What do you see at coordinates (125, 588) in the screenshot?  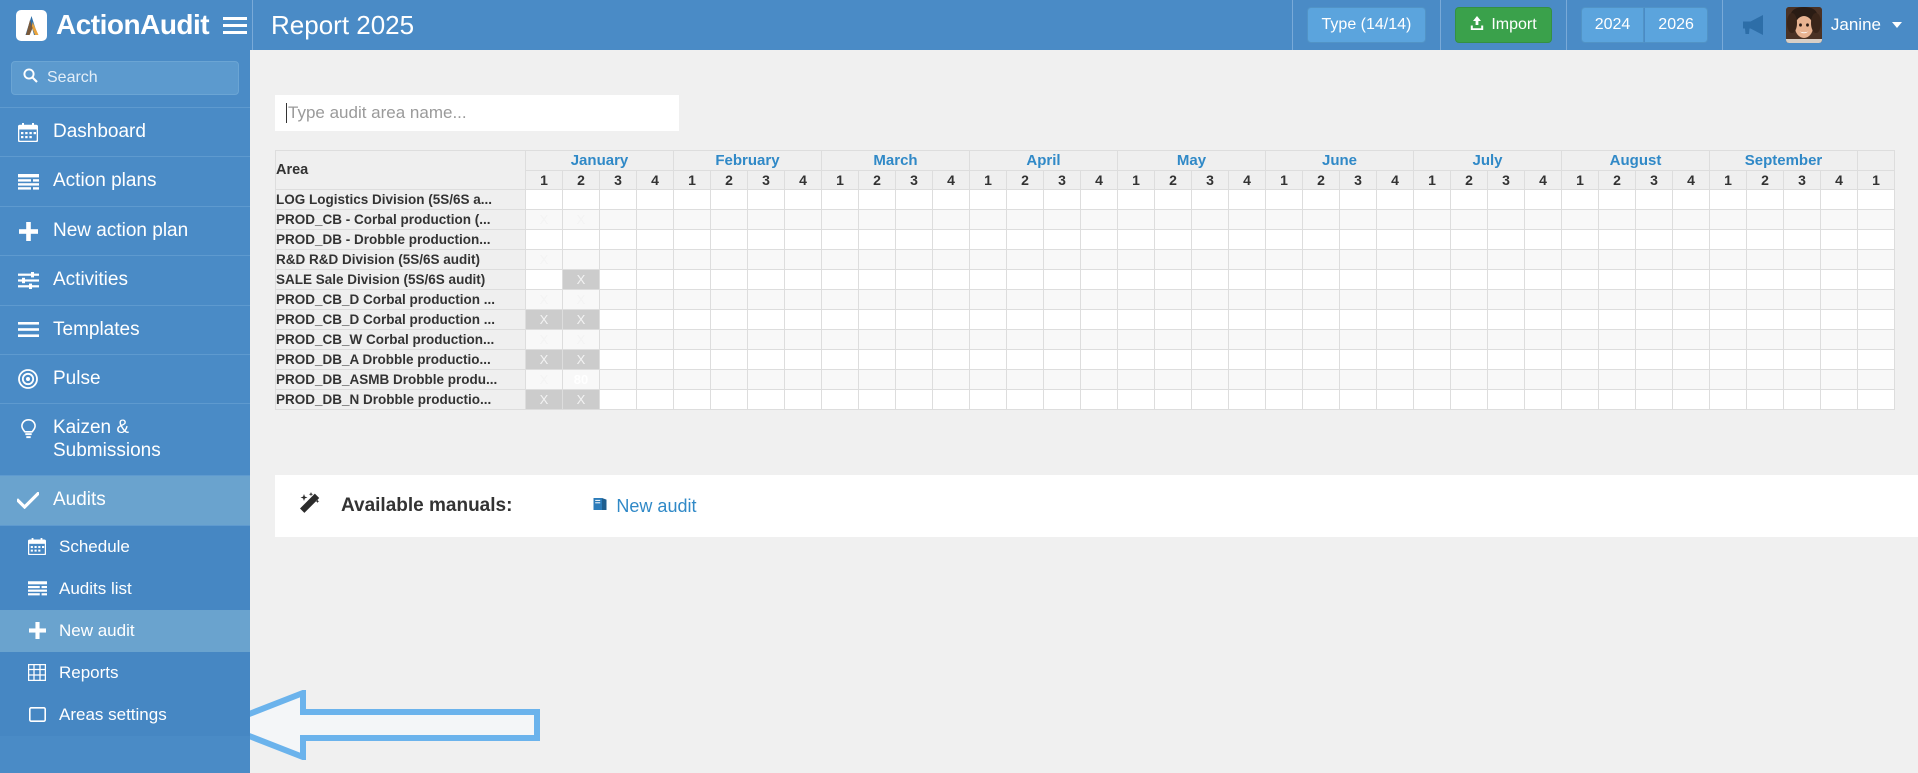 I see `sidebar-item-audits-list: Audits list` at bounding box center [125, 588].